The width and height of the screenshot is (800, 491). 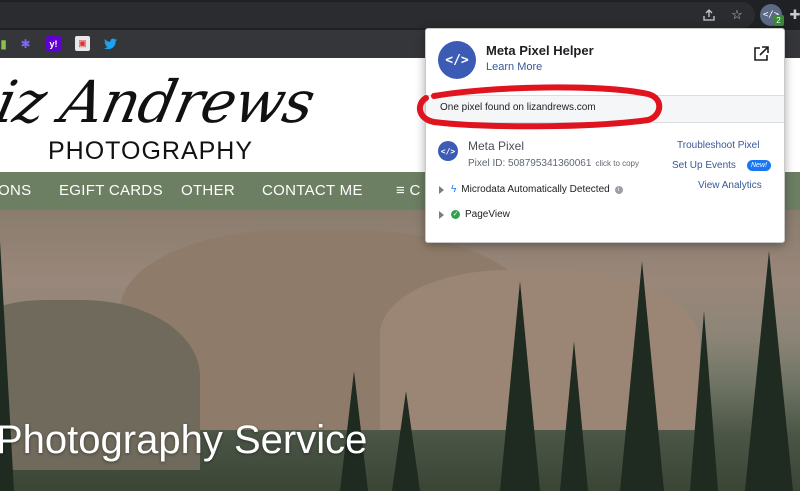 What do you see at coordinates (455, 214) in the screenshot?
I see `check-circle-icon: ✓` at bounding box center [455, 214].